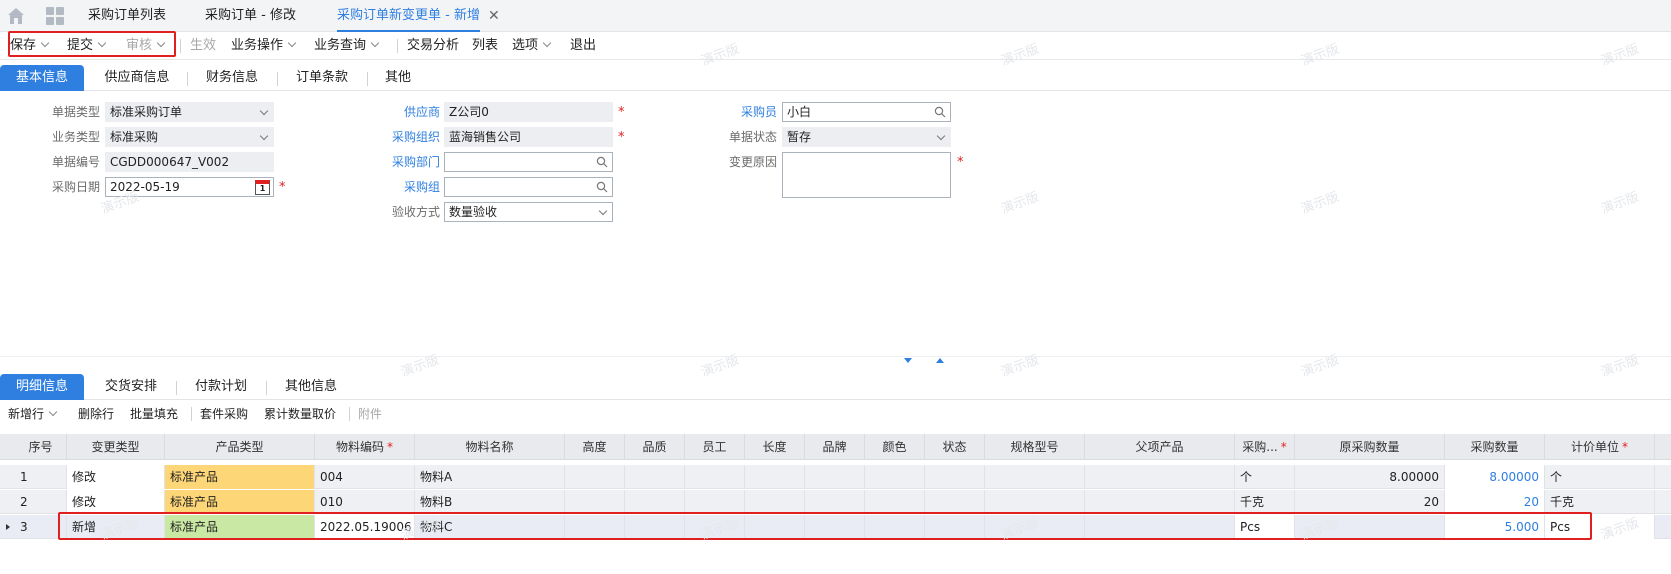  I want to click on list-button: 列表, so click(485, 46).